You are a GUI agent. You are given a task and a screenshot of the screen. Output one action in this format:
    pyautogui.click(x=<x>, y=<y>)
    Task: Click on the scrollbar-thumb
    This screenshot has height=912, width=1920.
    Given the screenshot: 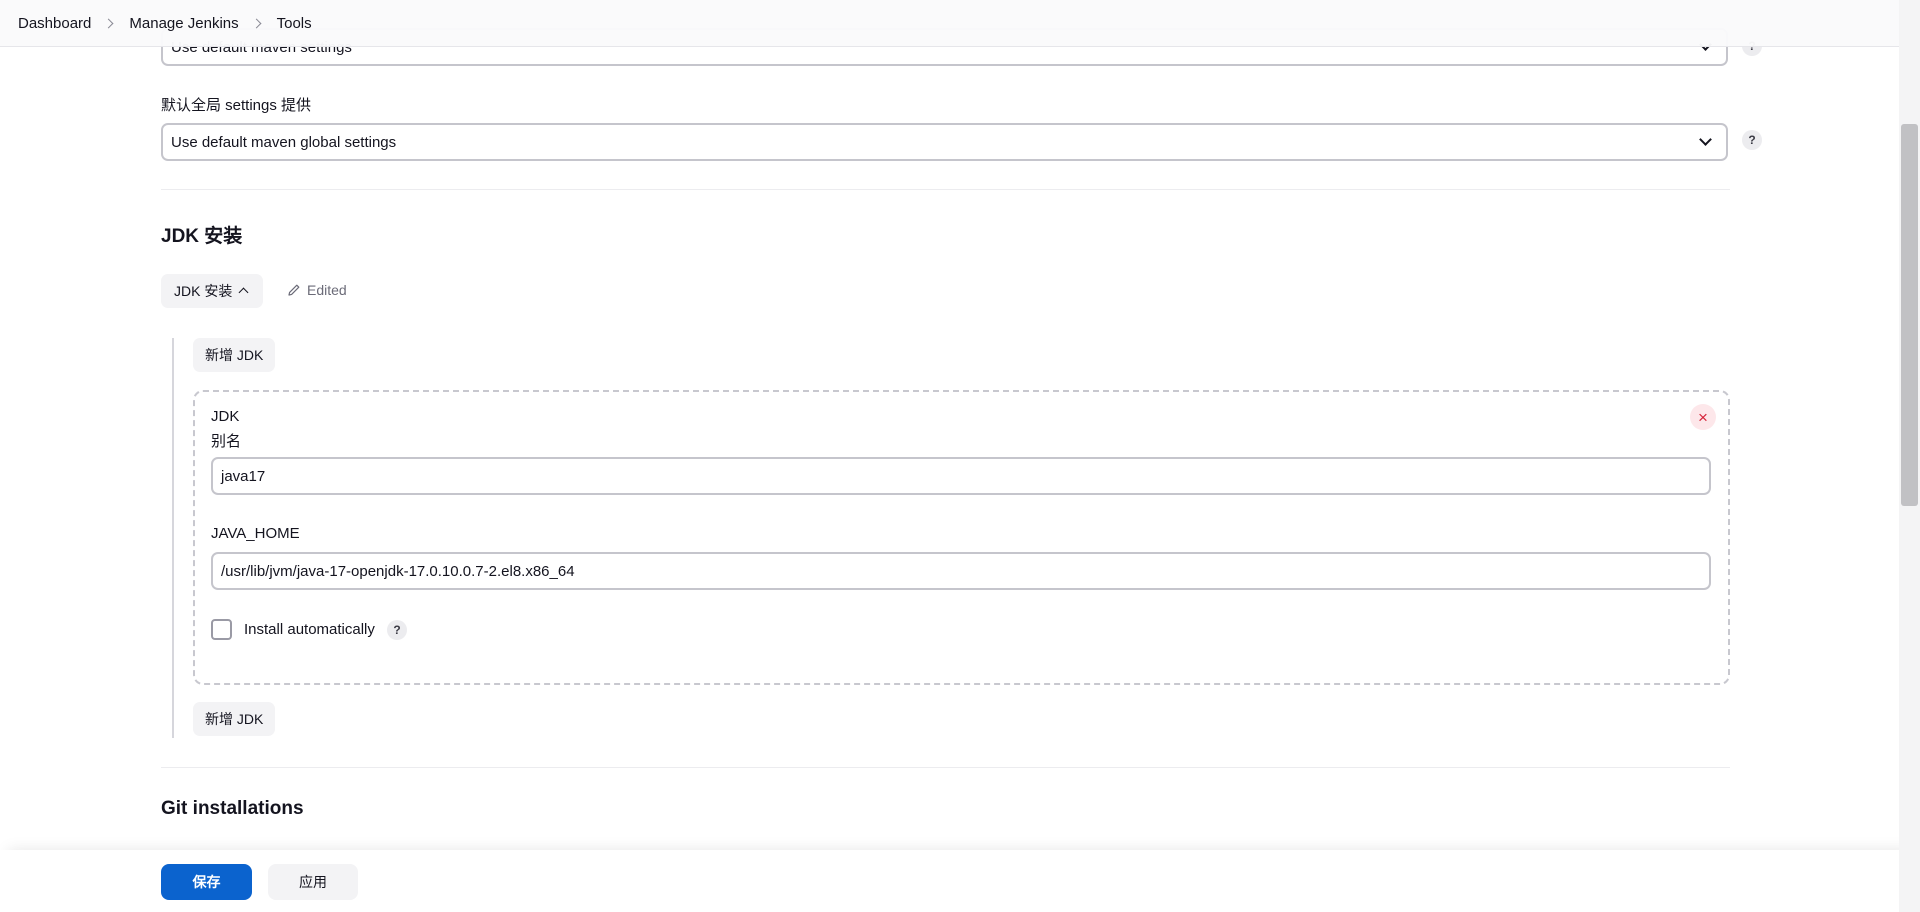 What is the action you would take?
    pyautogui.click(x=1909, y=315)
    